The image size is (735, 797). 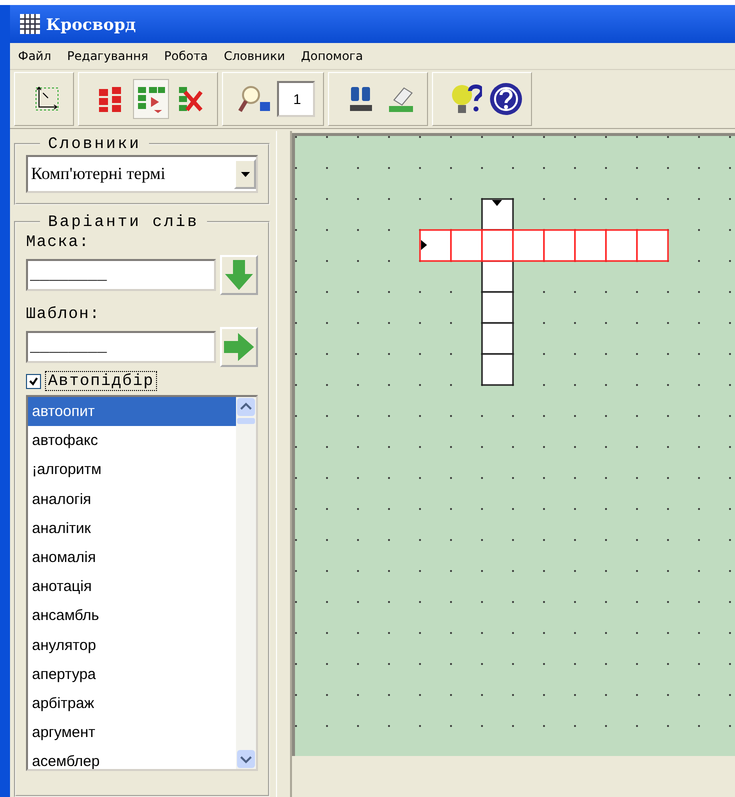 What do you see at coordinates (132, 499) in the screenshot?
I see `list-item: аналогія` at bounding box center [132, 499].